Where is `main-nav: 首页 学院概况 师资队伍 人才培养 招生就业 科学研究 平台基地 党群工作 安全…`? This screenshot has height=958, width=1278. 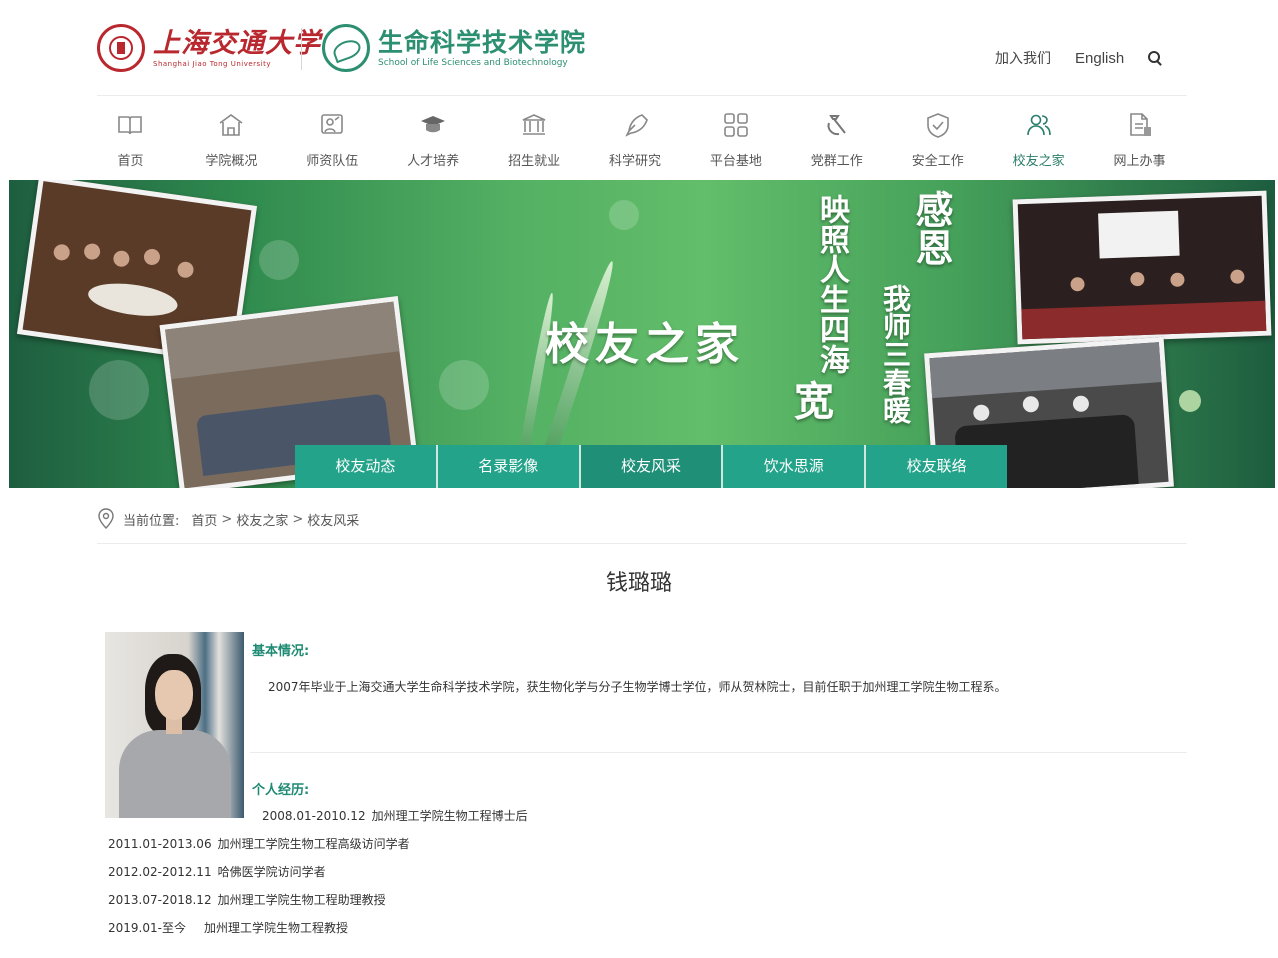 main-nav: 首页 学院概况 师资队伍 人才培养 招生就业 科学研究 平台基地 党群工作 安全… is located at coordinates (635, 139).